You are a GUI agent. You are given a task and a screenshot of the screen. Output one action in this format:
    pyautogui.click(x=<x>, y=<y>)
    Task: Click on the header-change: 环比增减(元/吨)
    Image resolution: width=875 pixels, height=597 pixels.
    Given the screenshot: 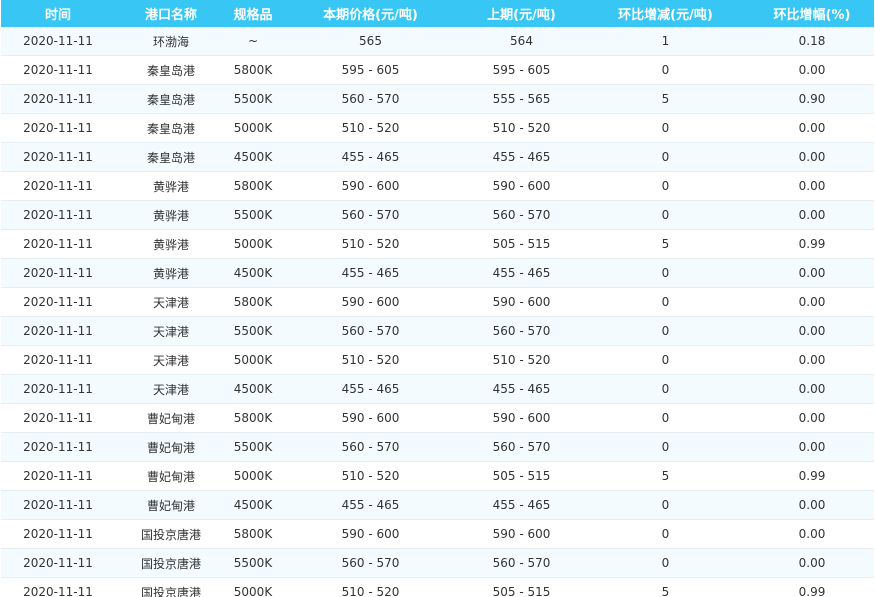 What is the action you would take?
    pyautogui.click(x=665, y=13)
    